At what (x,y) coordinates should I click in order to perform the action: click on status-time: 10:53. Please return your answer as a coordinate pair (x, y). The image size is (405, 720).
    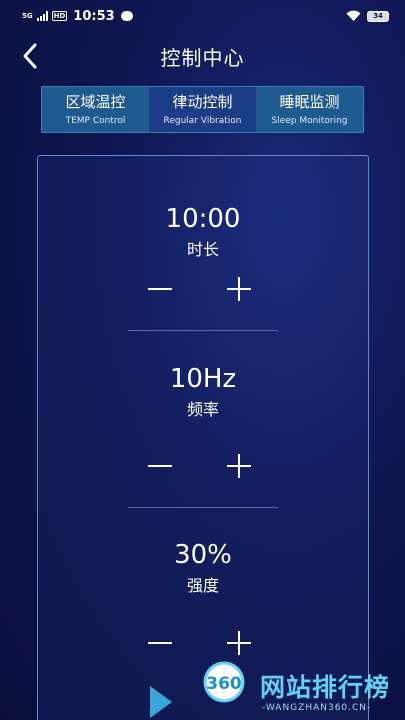
    Looking at the image, I should click on (94, 16).